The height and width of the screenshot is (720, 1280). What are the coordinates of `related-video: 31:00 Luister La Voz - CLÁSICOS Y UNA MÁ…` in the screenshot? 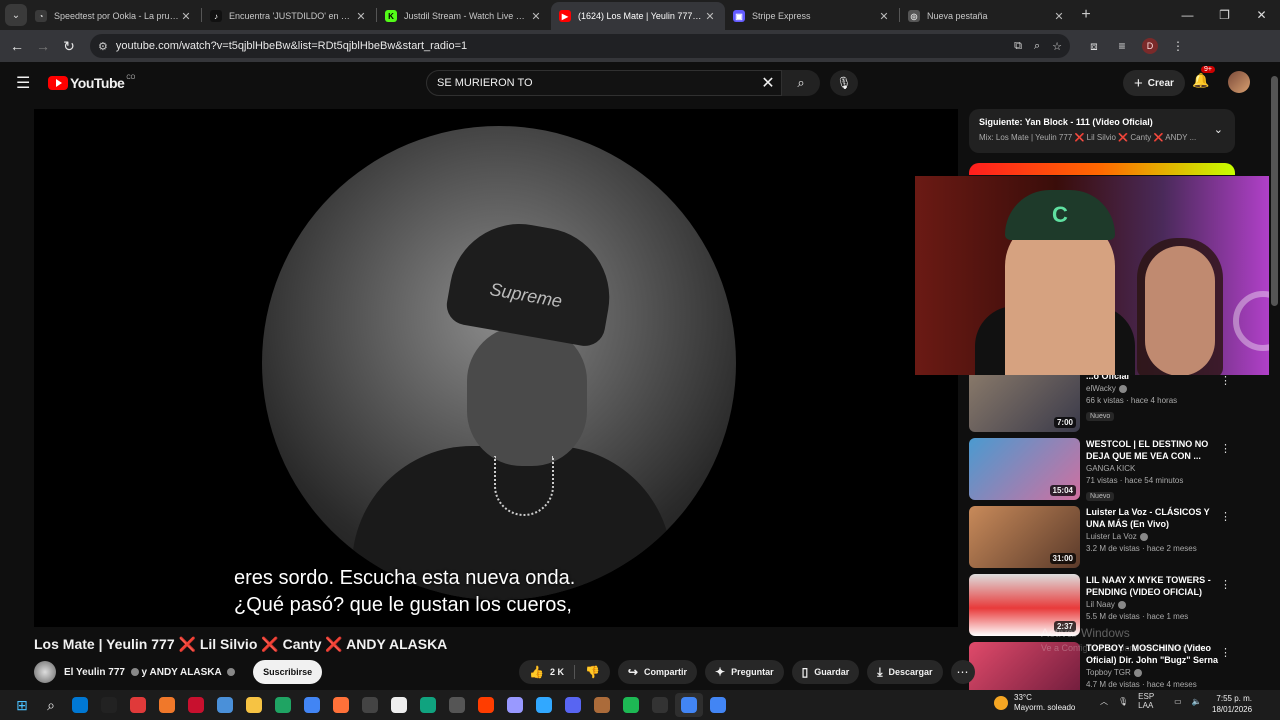 It's located at (1119, 540).